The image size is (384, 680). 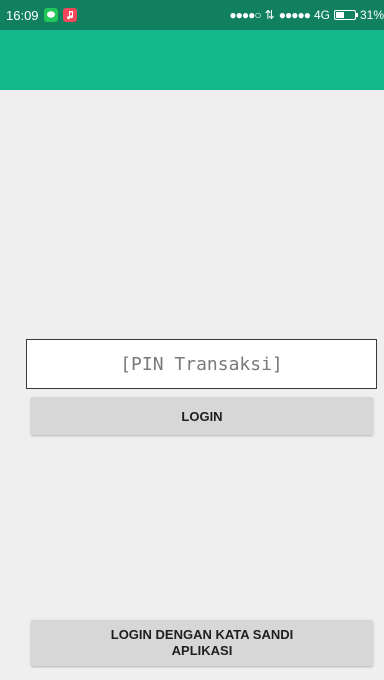 I want to click on line-app-icon, so click(x=50, y=15).